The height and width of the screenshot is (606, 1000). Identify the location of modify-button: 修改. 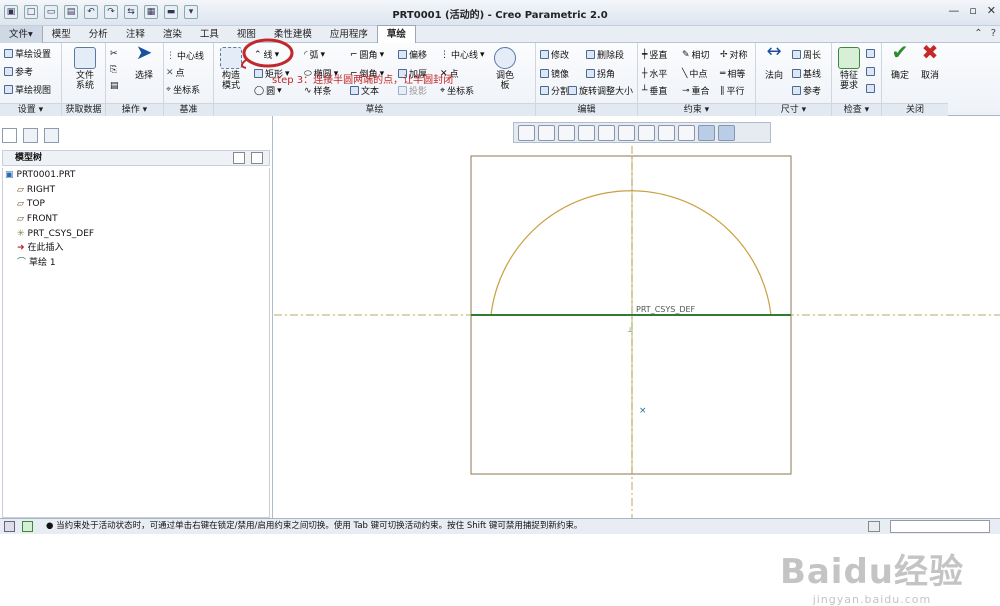
(554, 54).